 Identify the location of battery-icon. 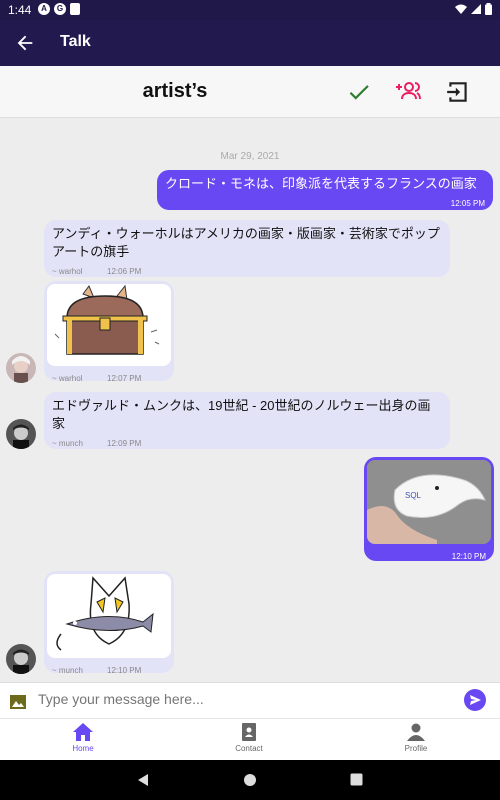
(488, 9).